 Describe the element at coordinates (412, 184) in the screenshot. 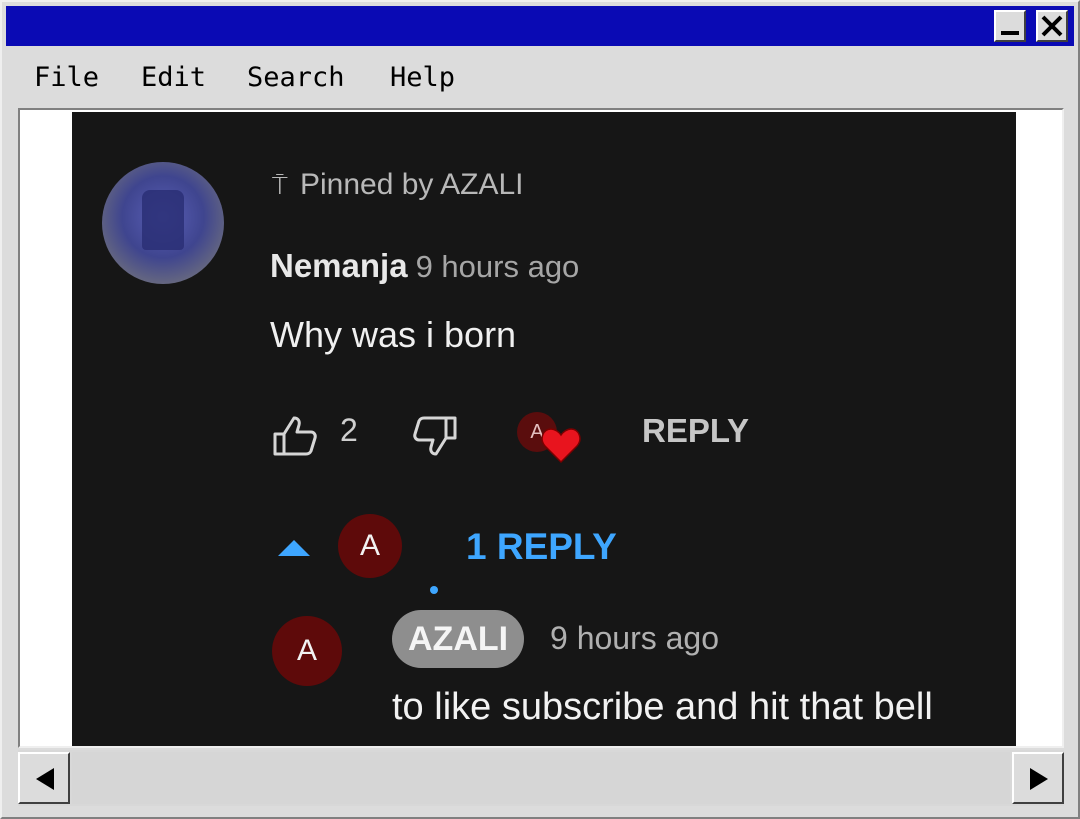

I see `pinned-text: Pinned by AZALI` at that location.